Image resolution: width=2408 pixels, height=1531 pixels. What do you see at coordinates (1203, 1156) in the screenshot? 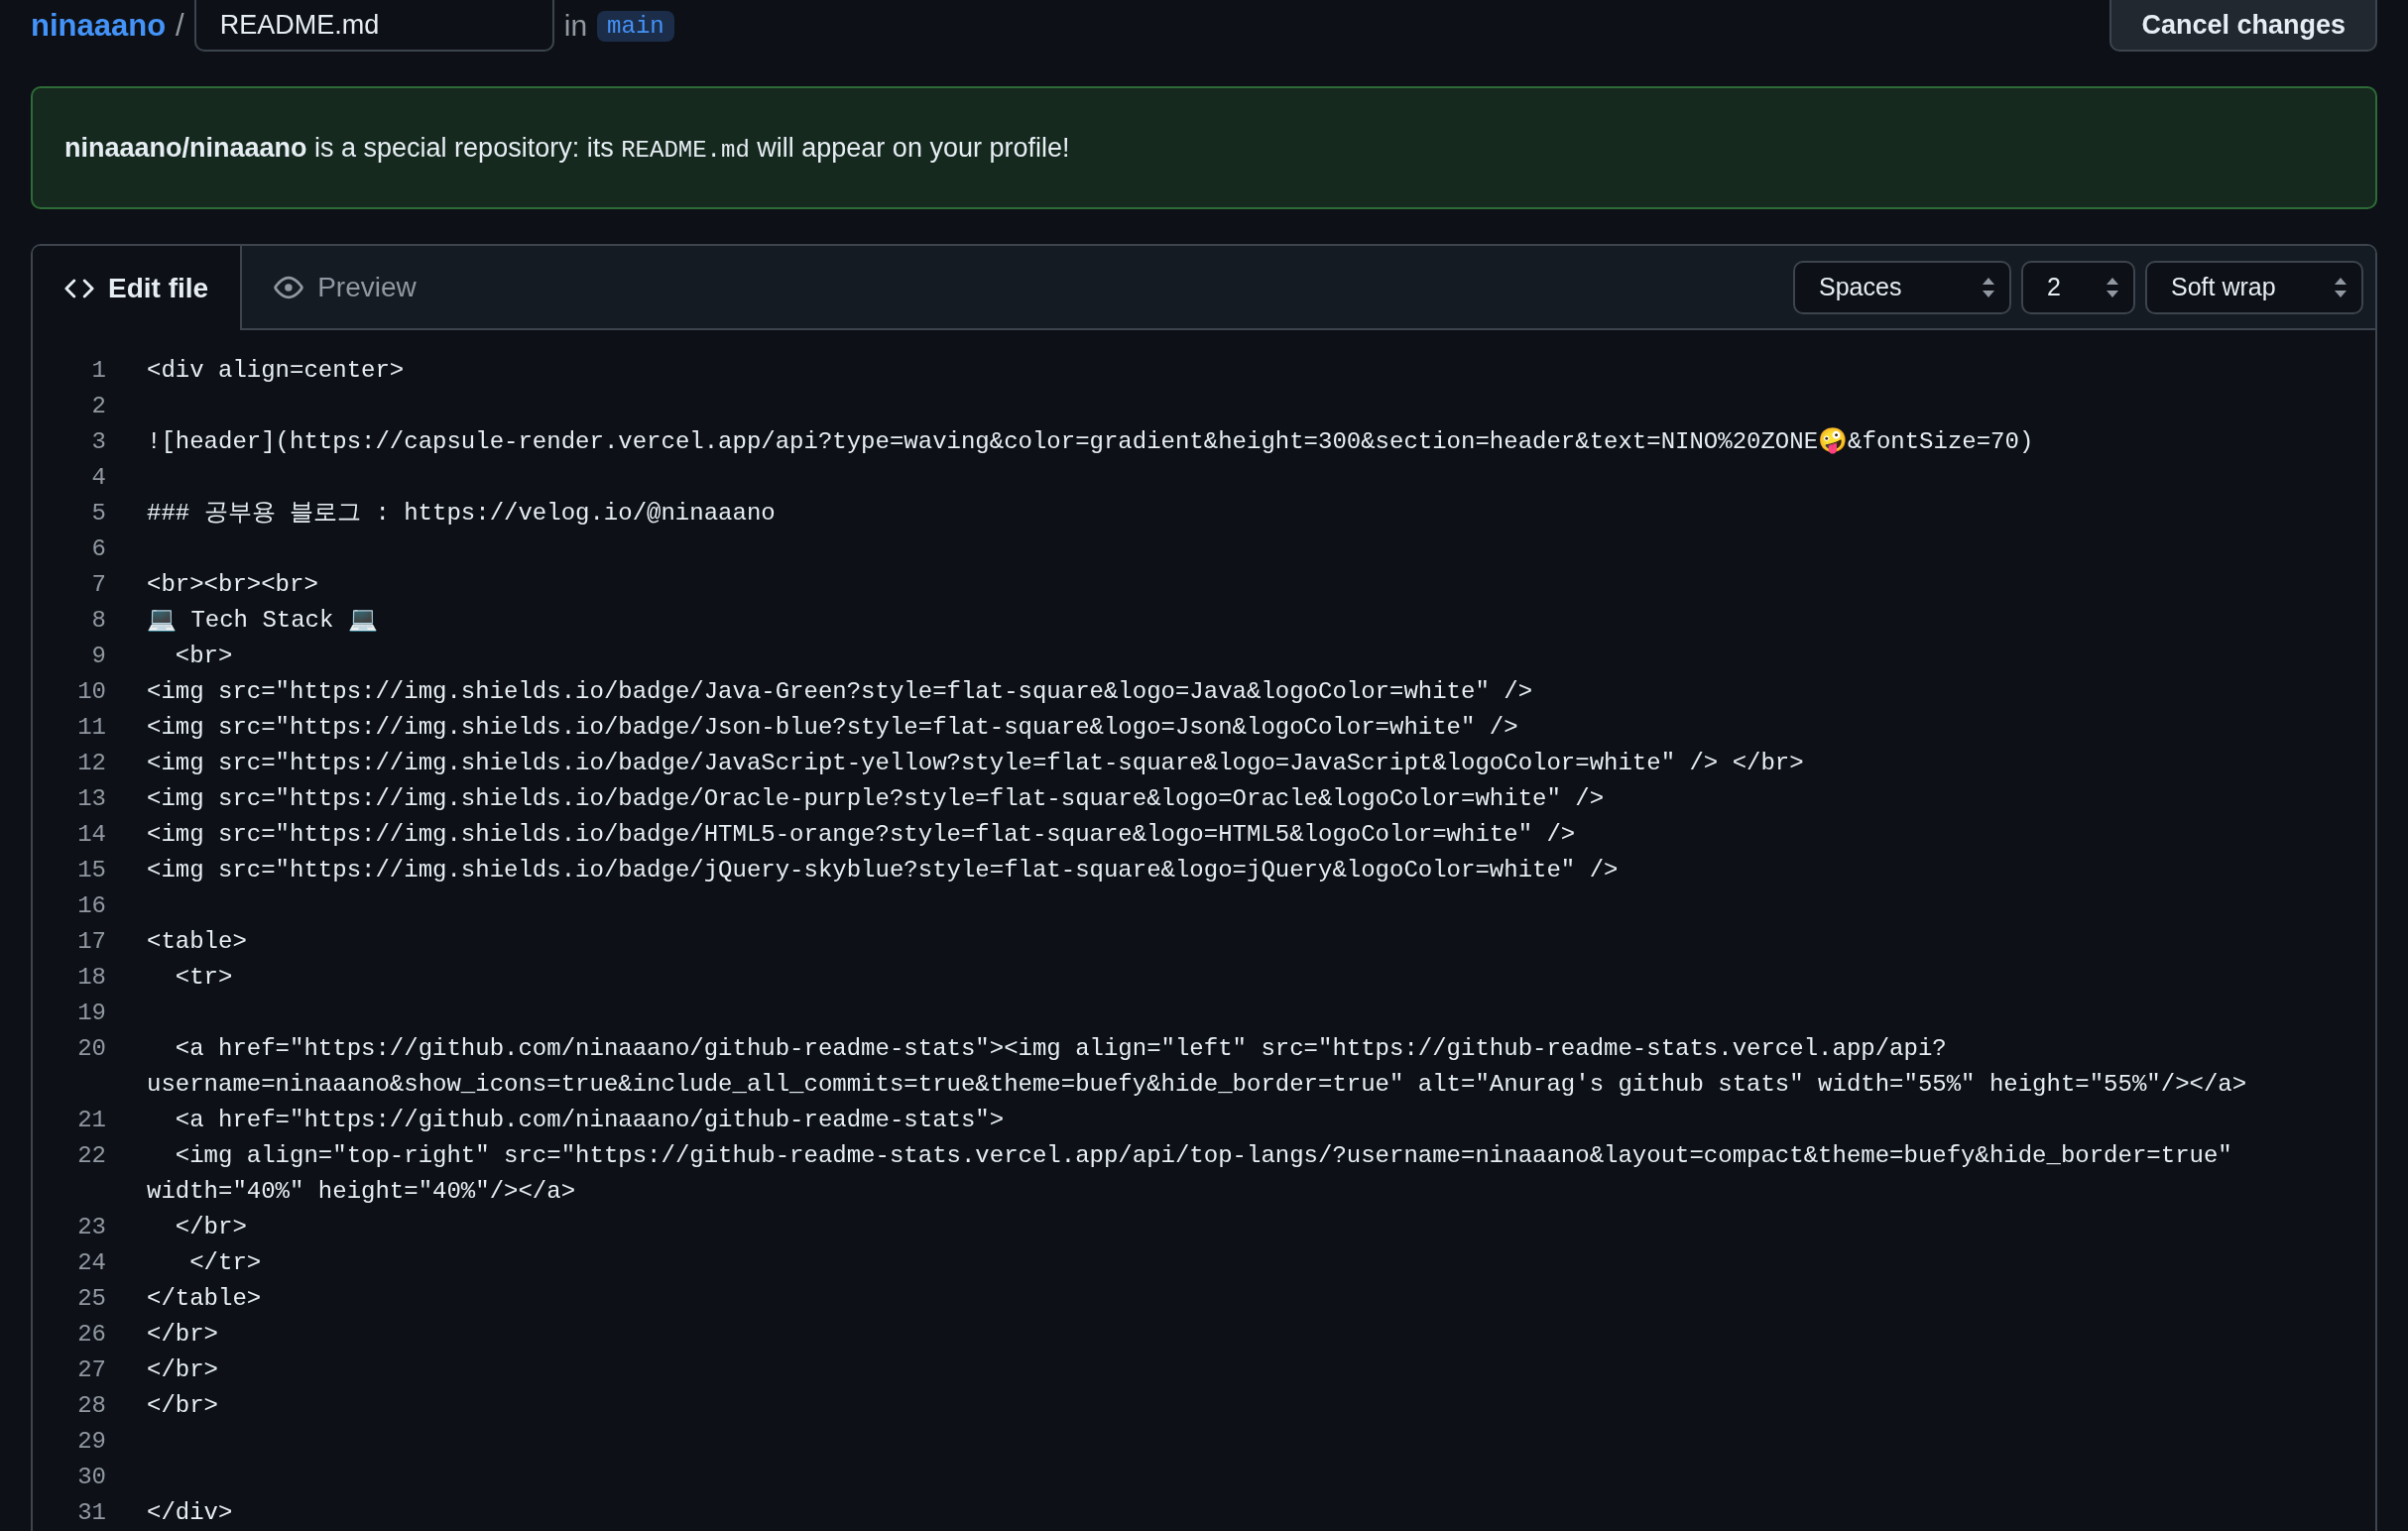
I see `code-line: <img align="top-right" src="https://github-readme-stats.vercel.app/api/top-langs/?username=ninaaano&layout=compact&theme=buefy&hide_border=true"` at bounding box center [1203, 1156].